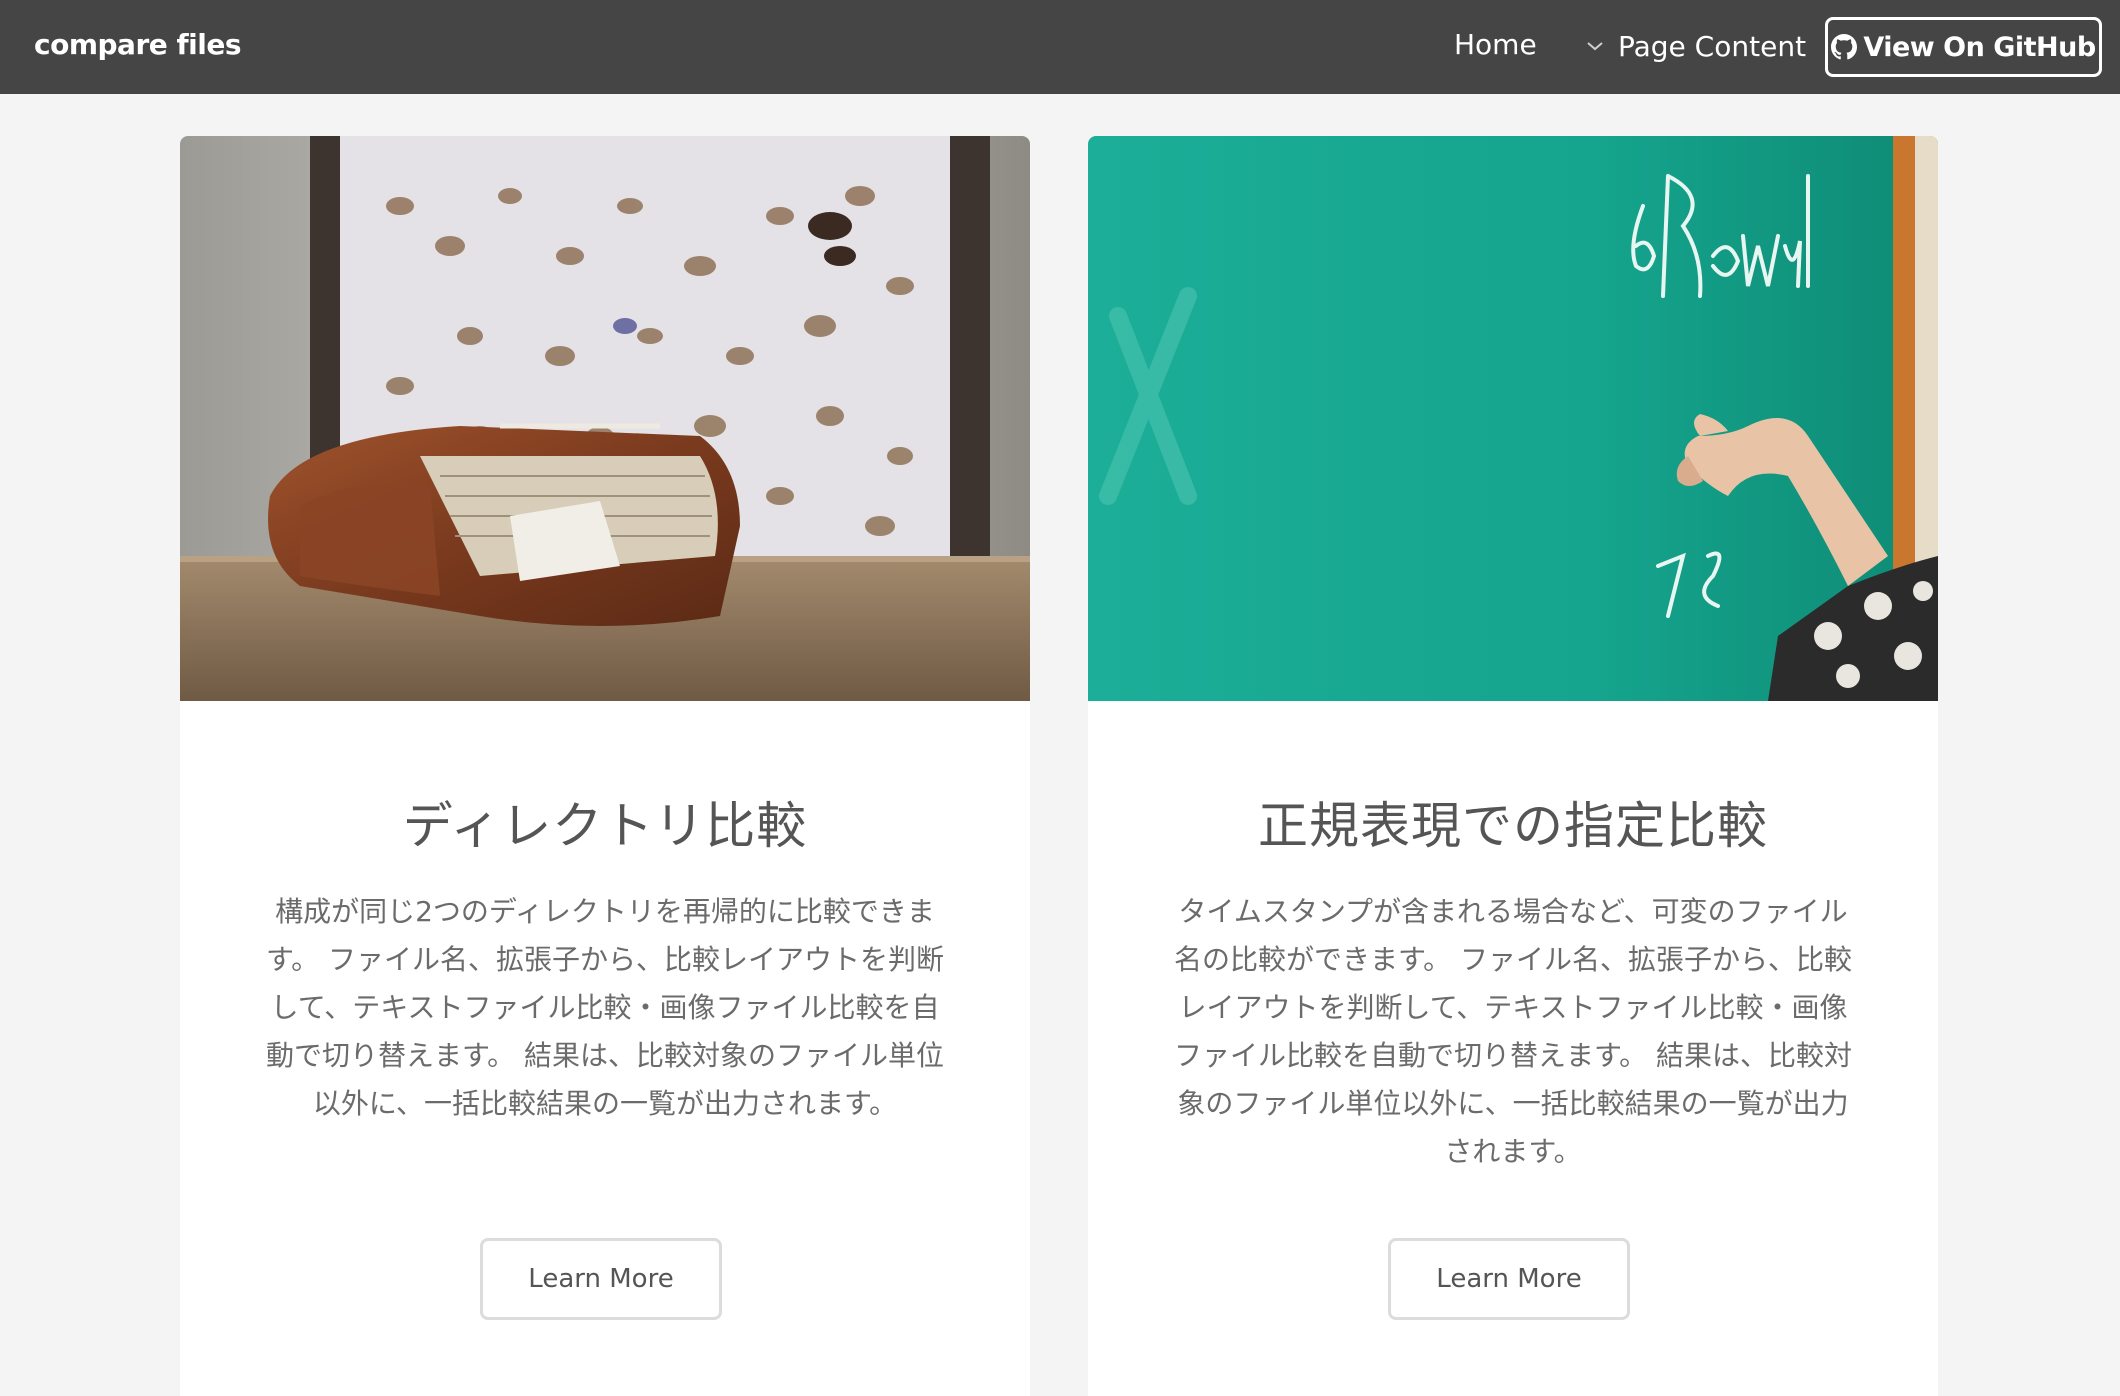 The image size is (2120, 1396). I want to click on card-title: ディレクトリ比較, so click(605, 826).